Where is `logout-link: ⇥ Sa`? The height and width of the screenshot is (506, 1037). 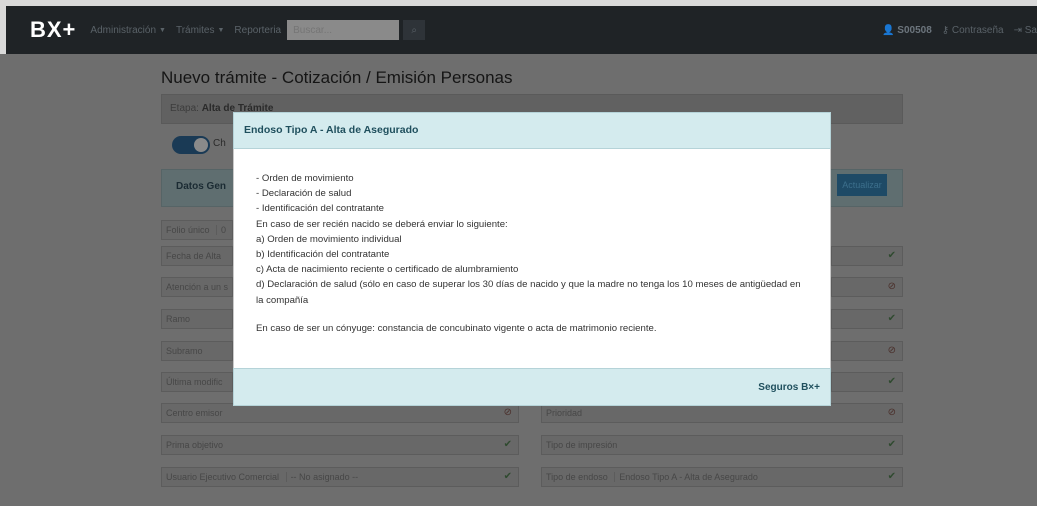 logout-link: ⇥ Sa is located at coordinates (1025, 30).